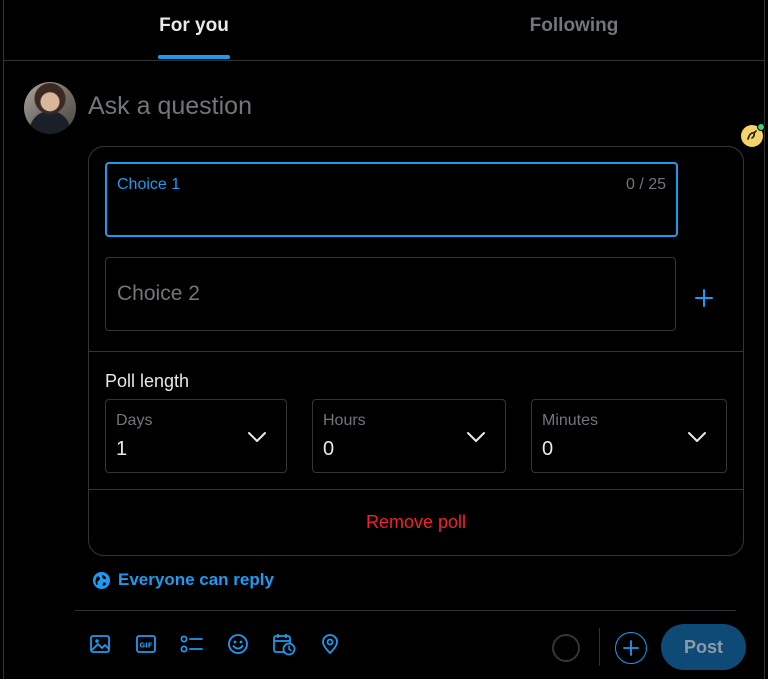 The height and width of the screenshot is (679, 768). I want to click on hours-label: Hours, so click(344, 420).